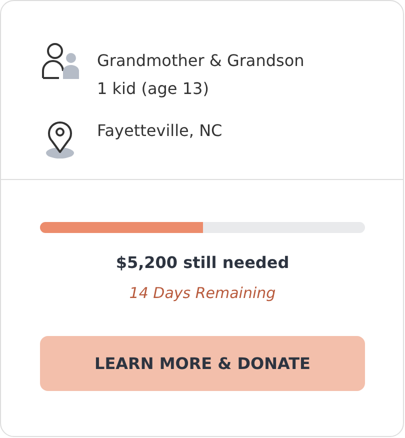  What do you see at coordinates (60, 61) in the screenshot?
I see `people-icon` at bounding box center [60, 61].